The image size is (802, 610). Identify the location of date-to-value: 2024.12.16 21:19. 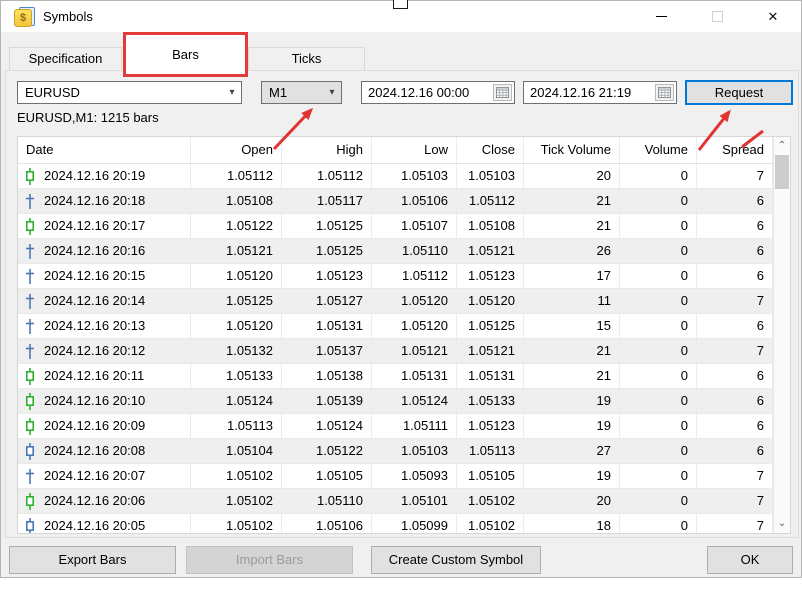
(581, 92).